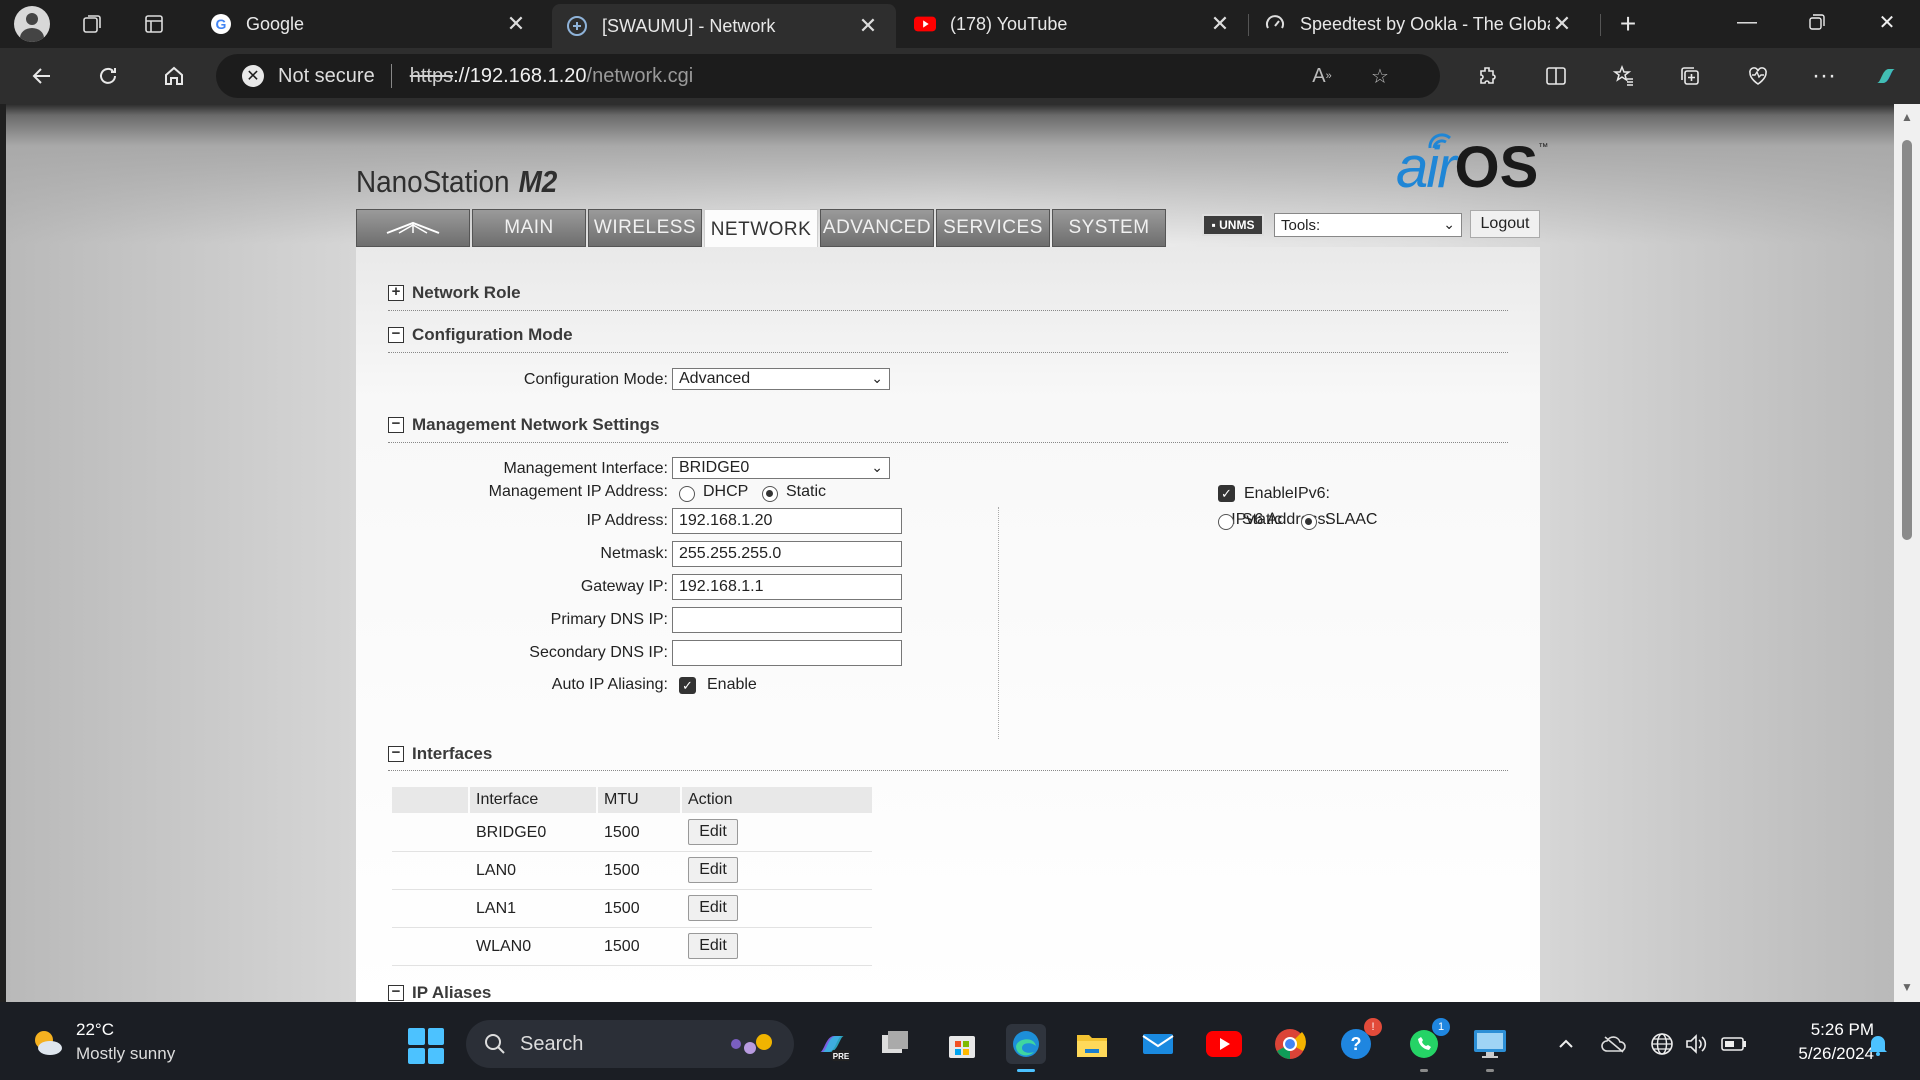 This screenshot has height=1080, width=1920. What do you see at coordinates (1624, 76) in the screenshot?
I see `favorites-icon` at bounding box center [1624, 76].